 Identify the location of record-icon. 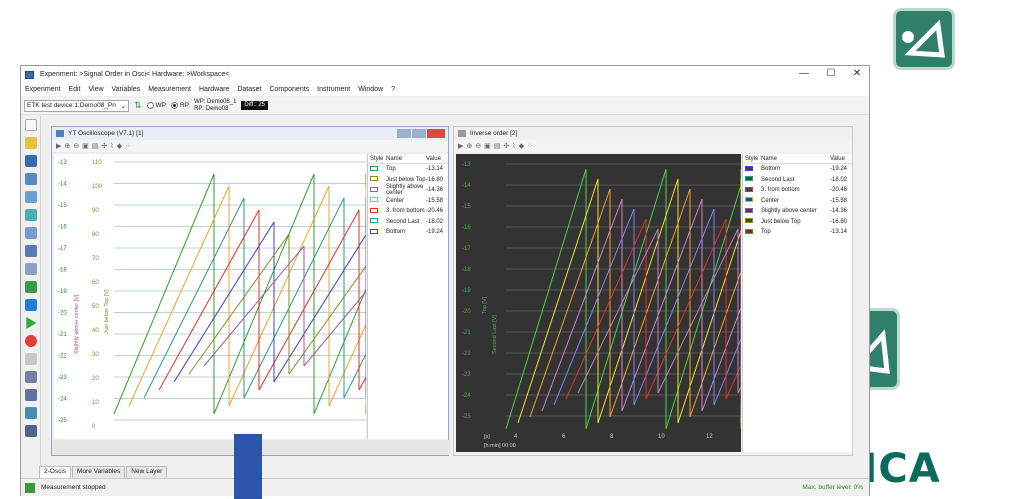
(30, 341).